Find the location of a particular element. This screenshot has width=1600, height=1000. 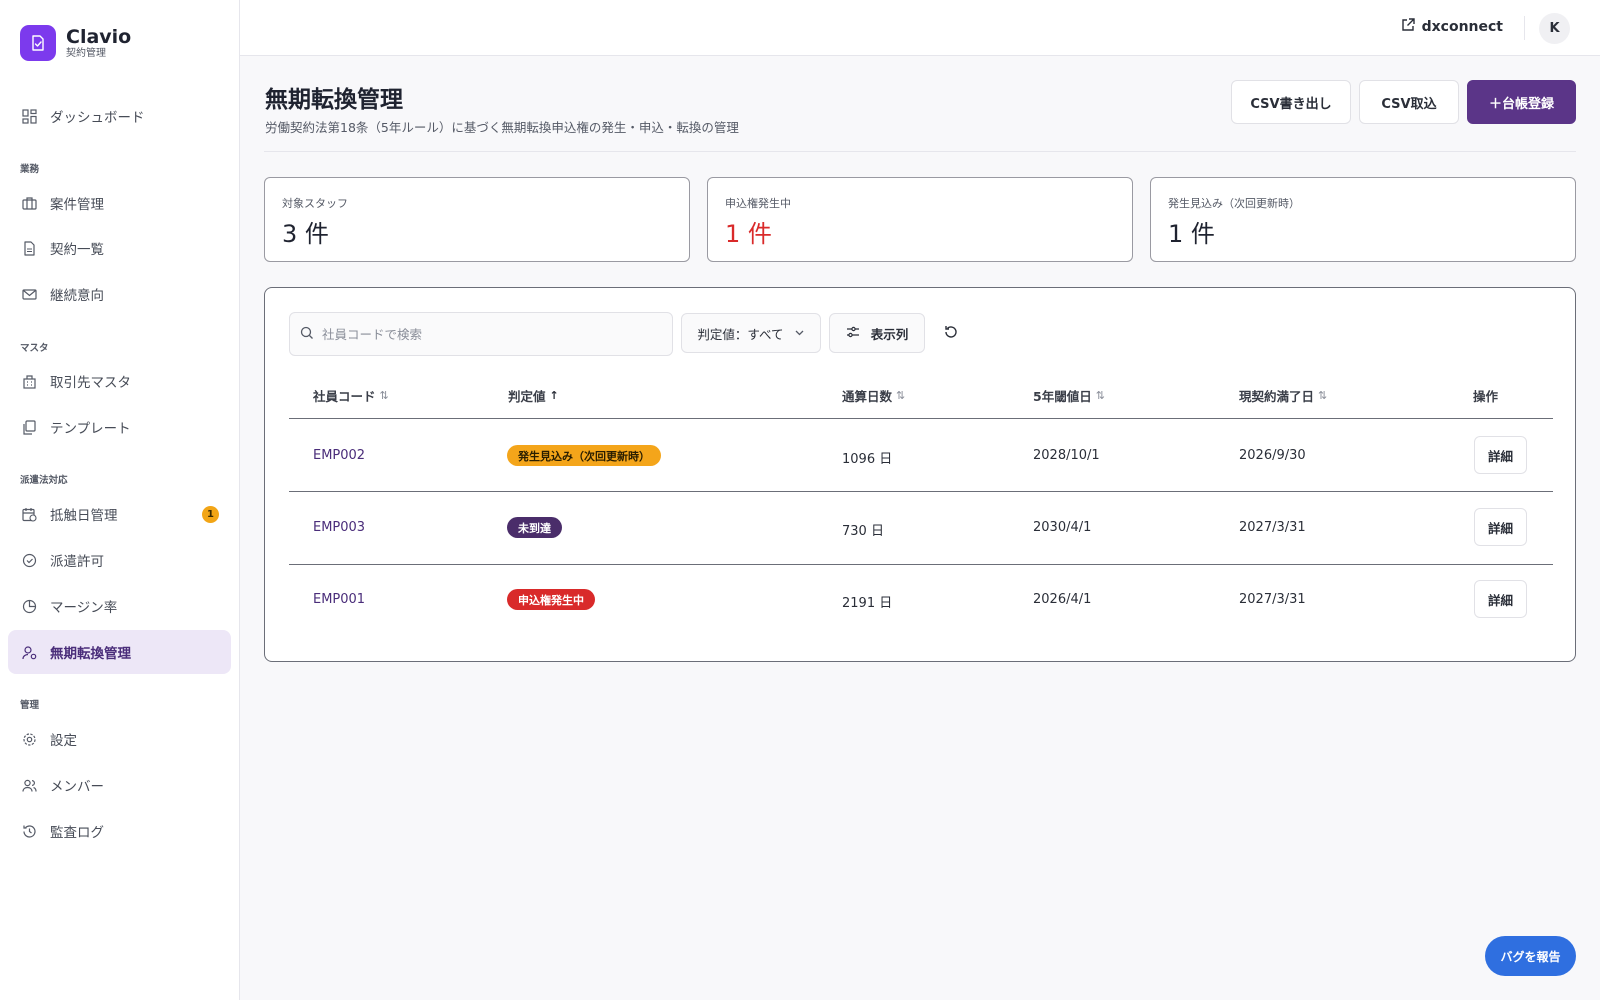

topbar-divider is located at coordinates (1524, 28).